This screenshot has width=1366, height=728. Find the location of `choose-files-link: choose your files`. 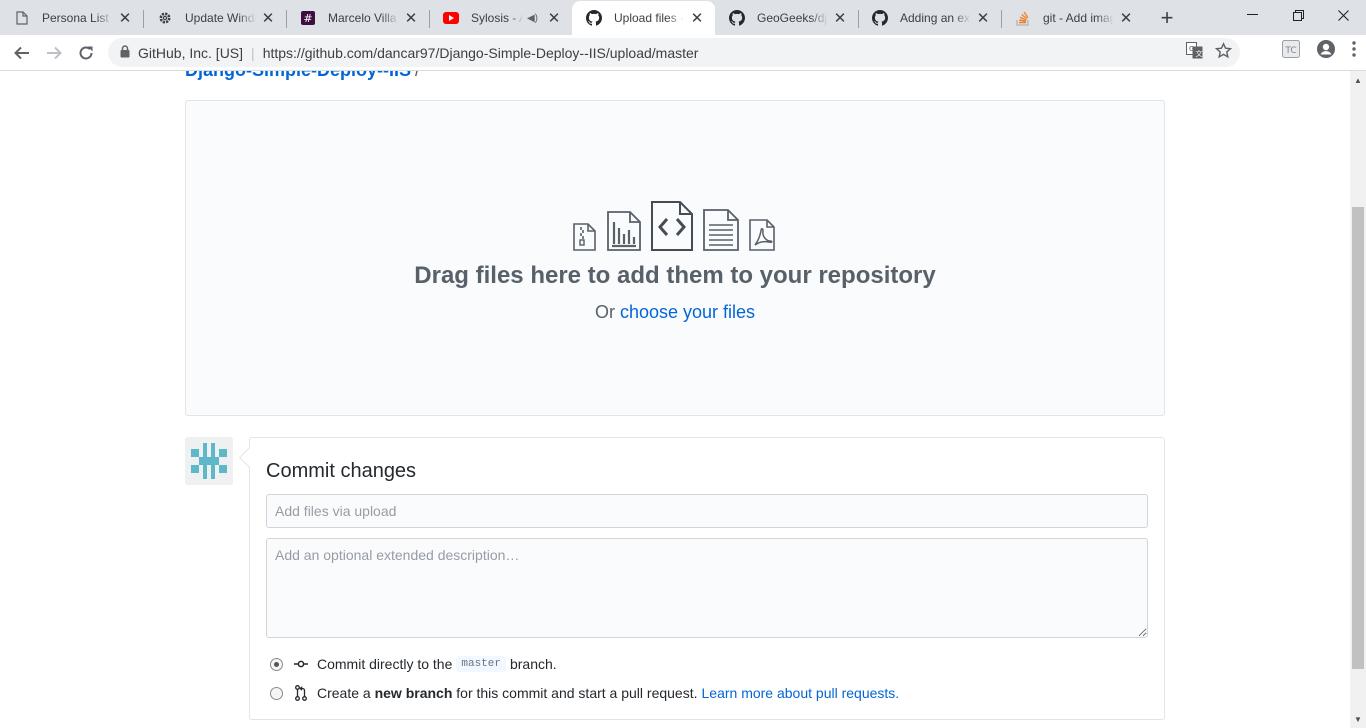

choose-files-link: choose your files is located at coordinates (687, 312).